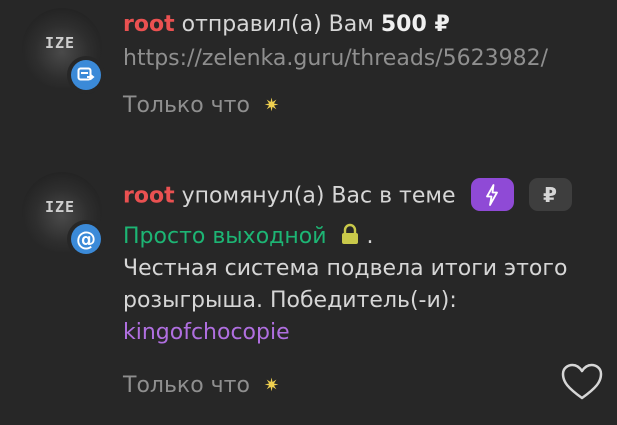  I want to click on at-icon: @, so click(86, 239).